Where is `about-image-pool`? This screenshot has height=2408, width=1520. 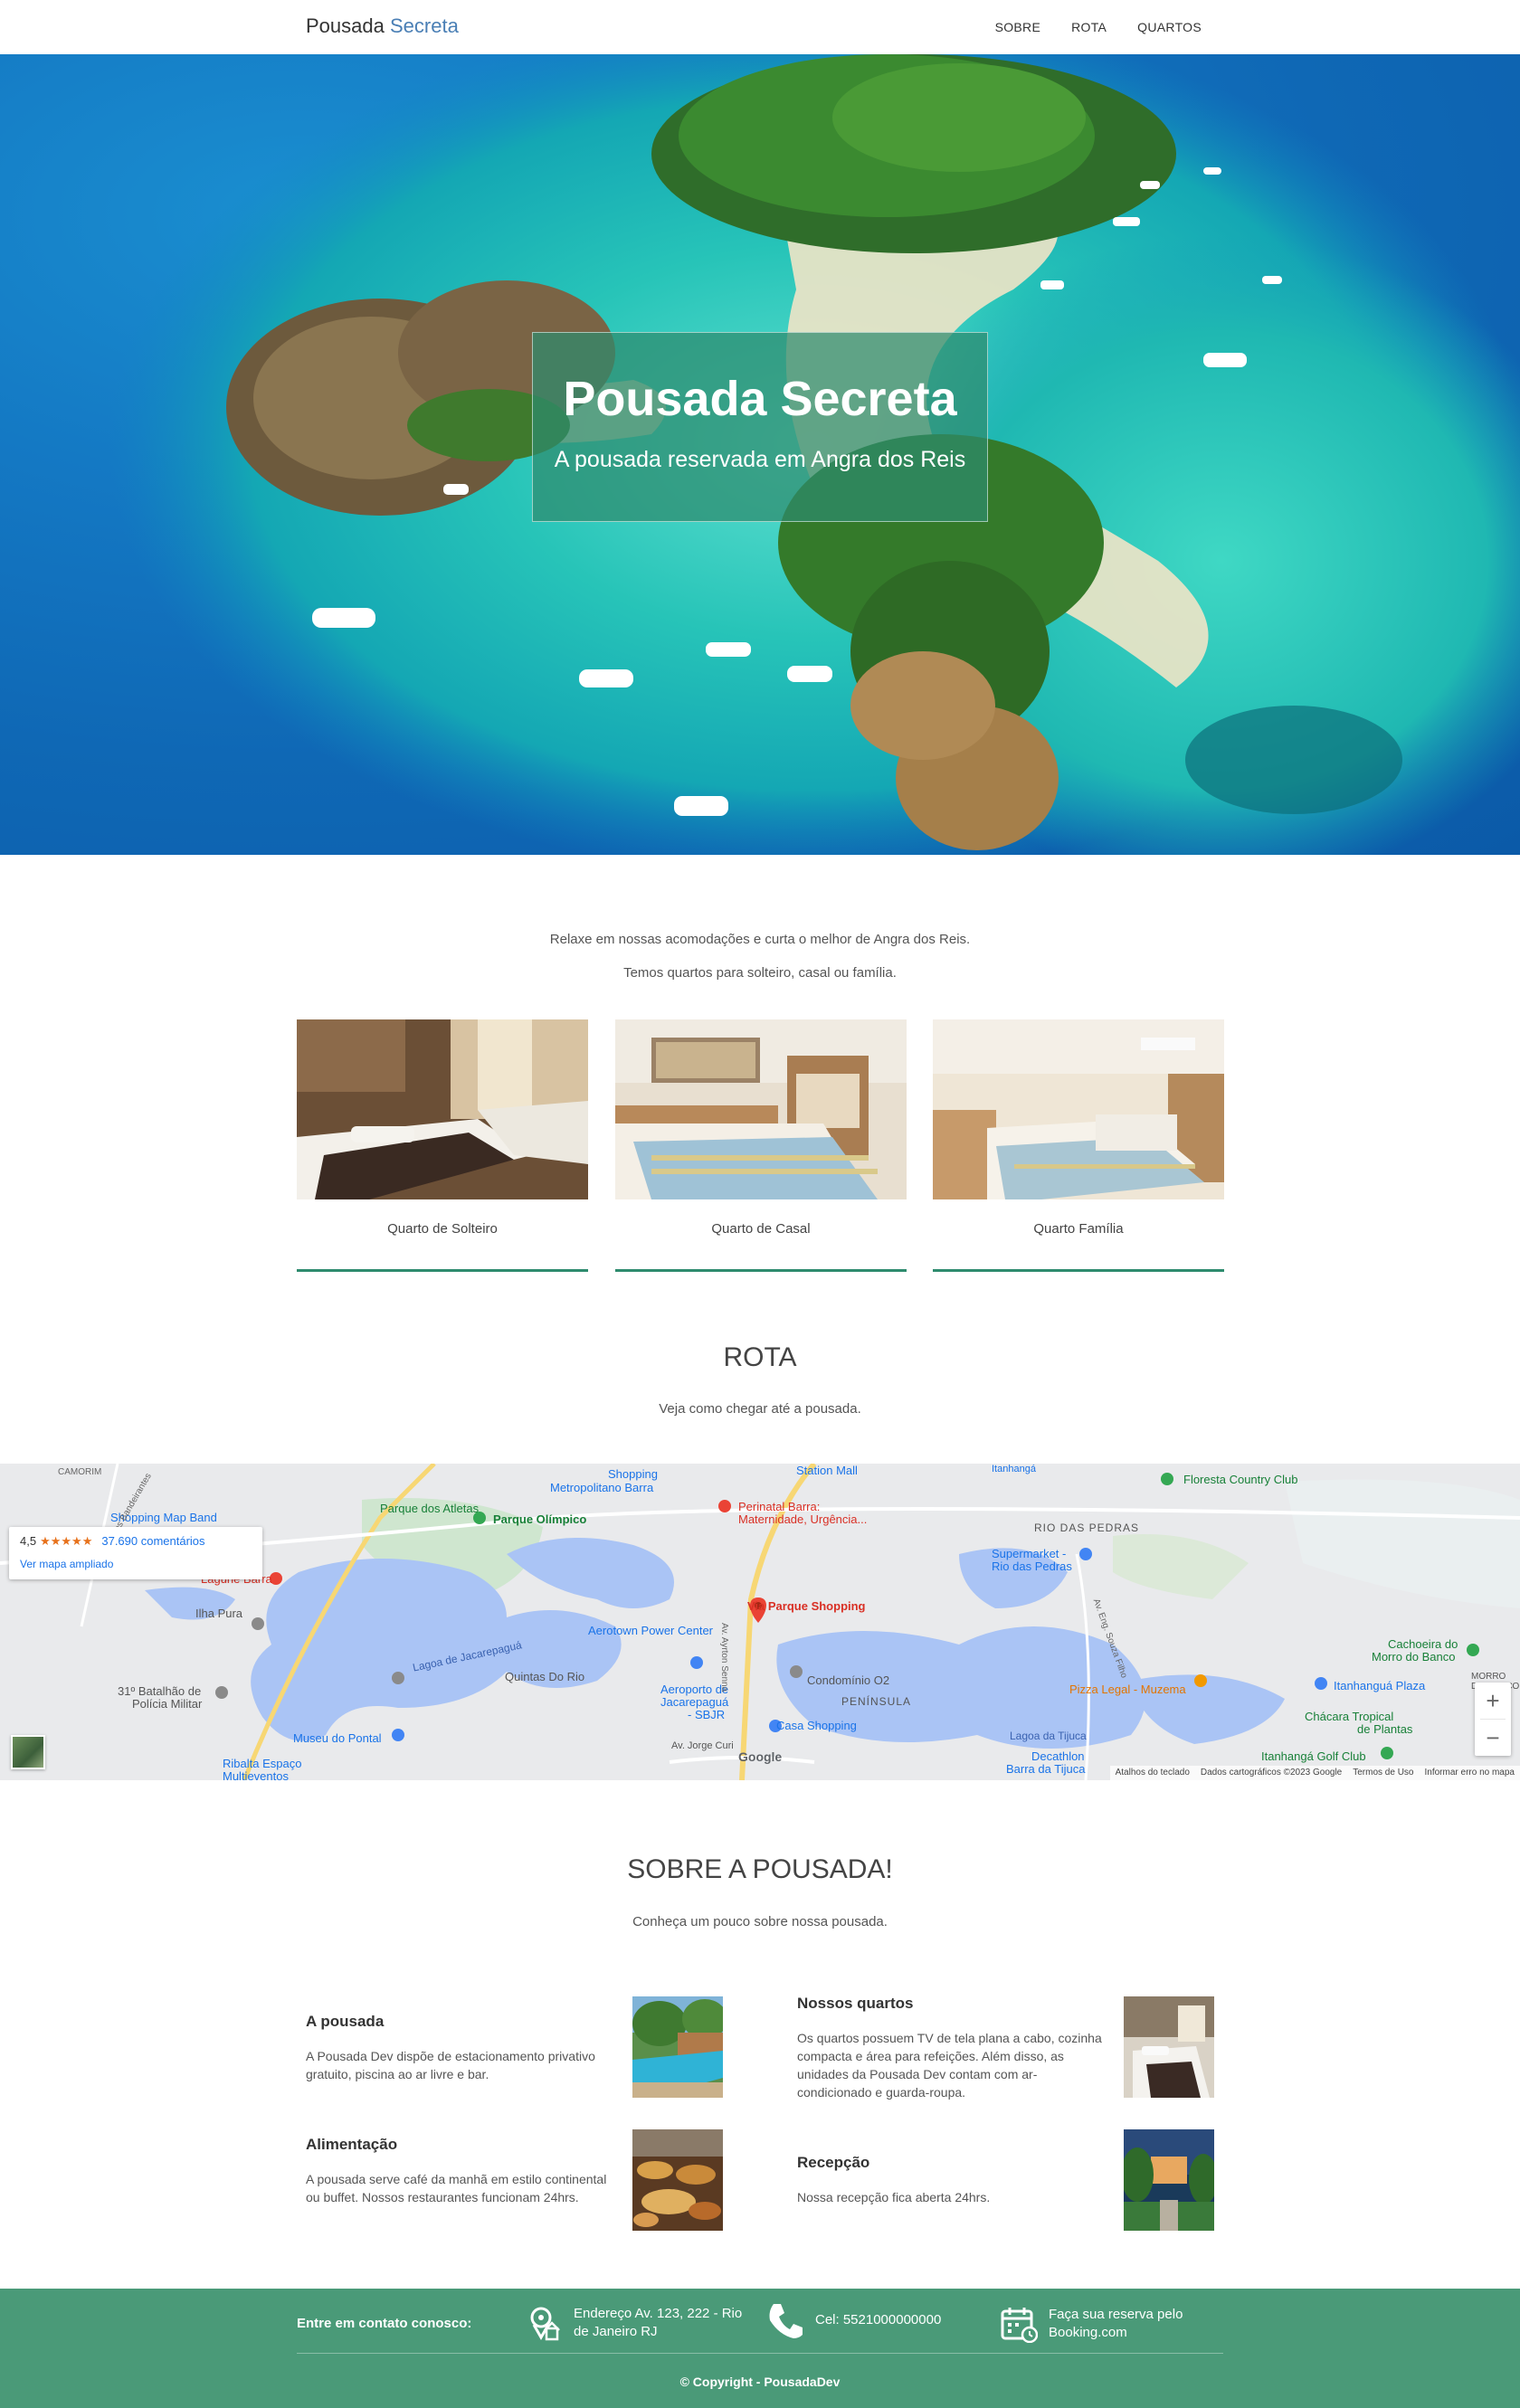
about-image-pool is located at coordinates (678, 2047).